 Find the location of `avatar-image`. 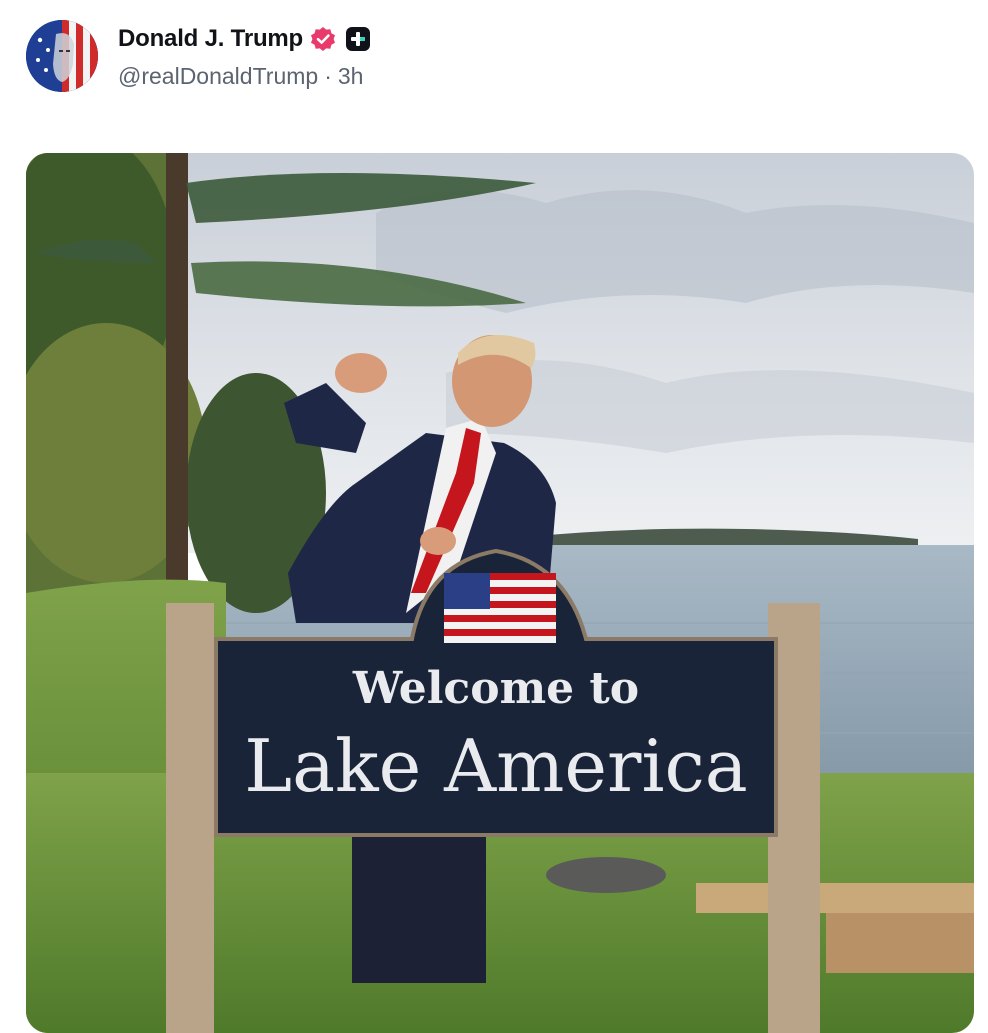

avatar-image is located at coordinates (62, 56).